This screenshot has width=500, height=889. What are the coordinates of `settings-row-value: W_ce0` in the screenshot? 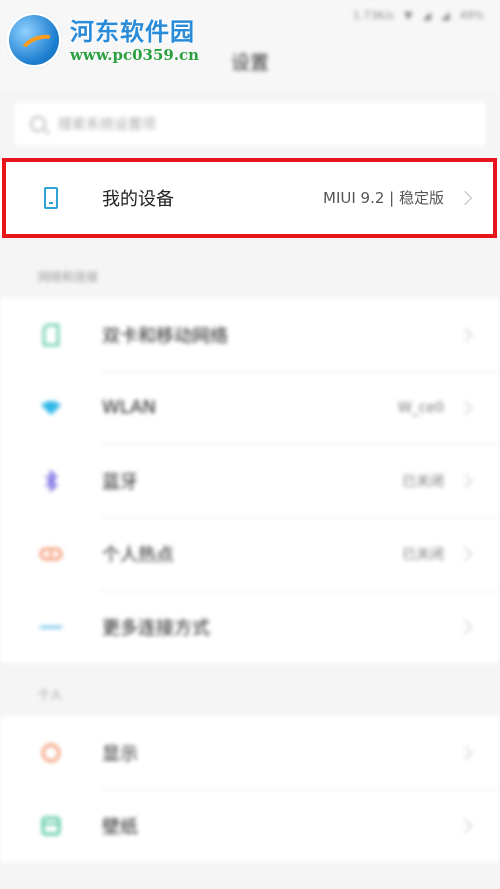 It's located at (420, 407).